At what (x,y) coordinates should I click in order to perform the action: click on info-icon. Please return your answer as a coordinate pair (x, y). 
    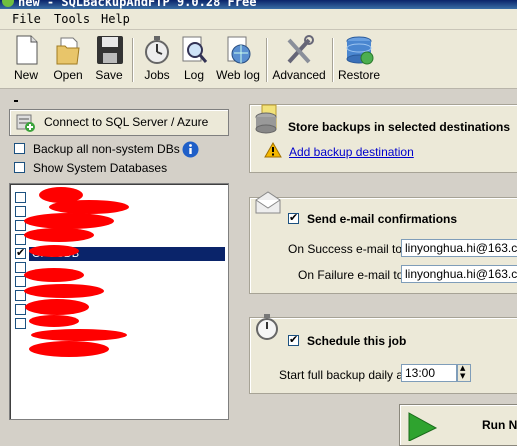
    Looking at the image, I should click on (190, 149).